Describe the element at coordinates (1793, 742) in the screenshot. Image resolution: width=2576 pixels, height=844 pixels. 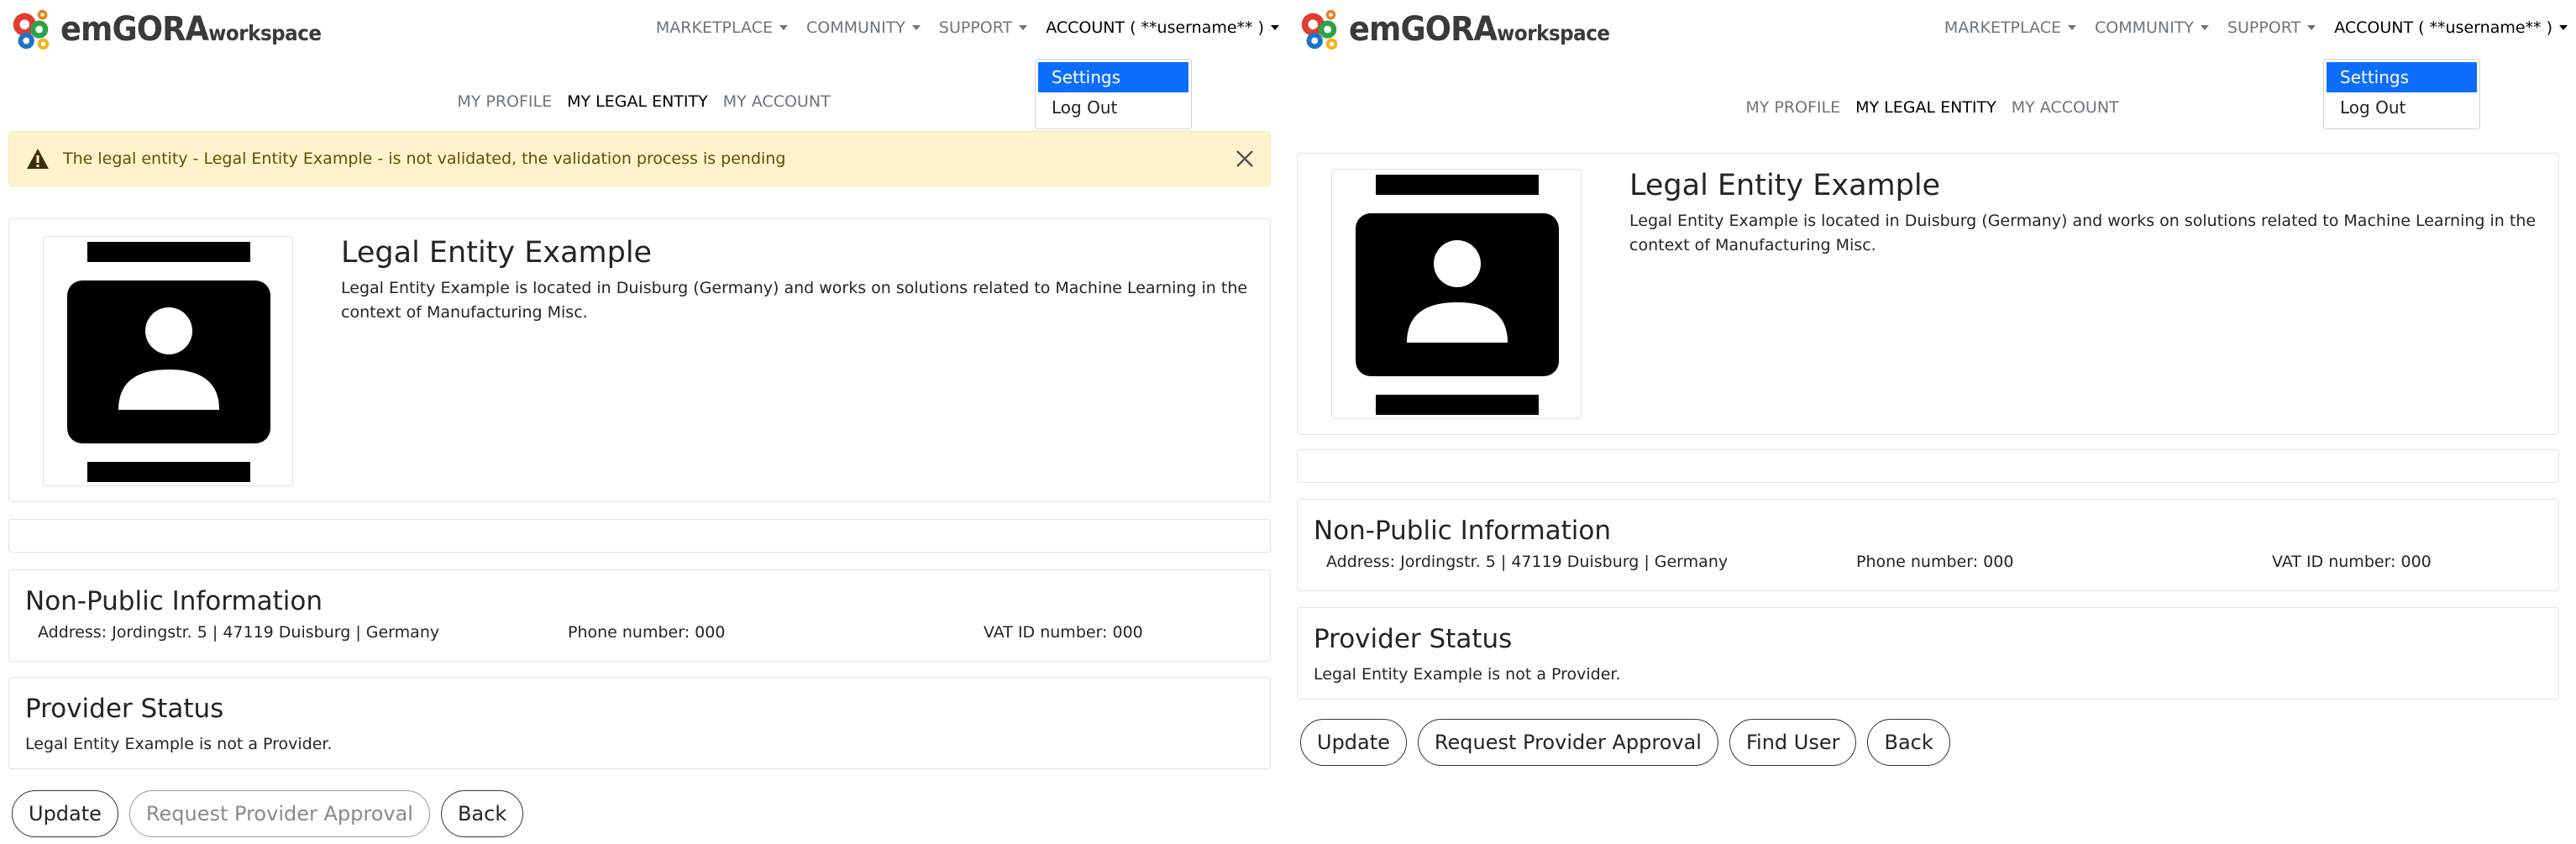
I see `find-user-button: Find User` at that location.